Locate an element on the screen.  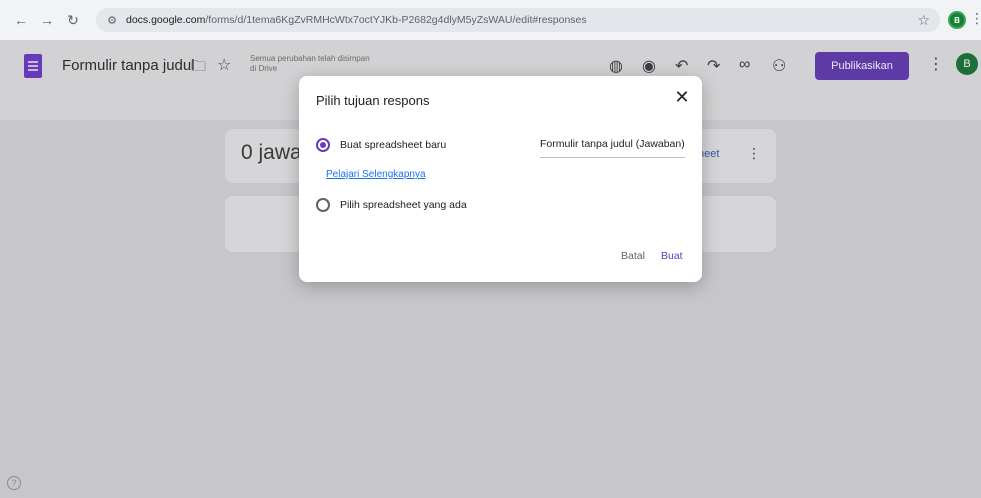
create-button: Buat is located at coordinates (672, 256).